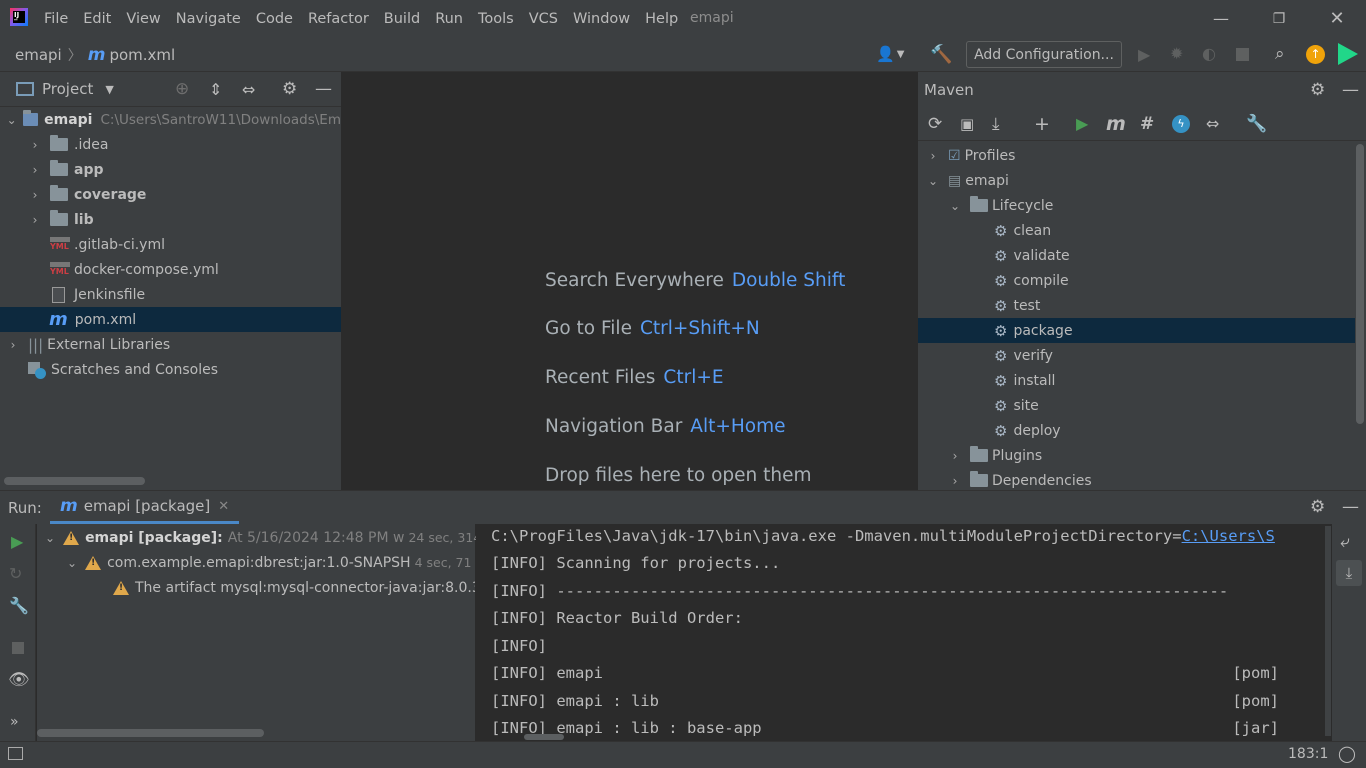 The height and width of the screenshot is (768, 1366). I want to click on tree-item-external-libraries: › ||| External Libraries, so click(170, 344).